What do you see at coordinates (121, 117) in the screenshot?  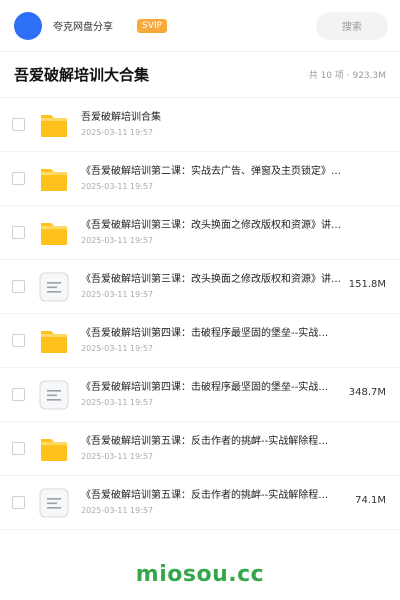 I see `file-name: 吾爱破解培训合集` at bounding box center [121, 117].